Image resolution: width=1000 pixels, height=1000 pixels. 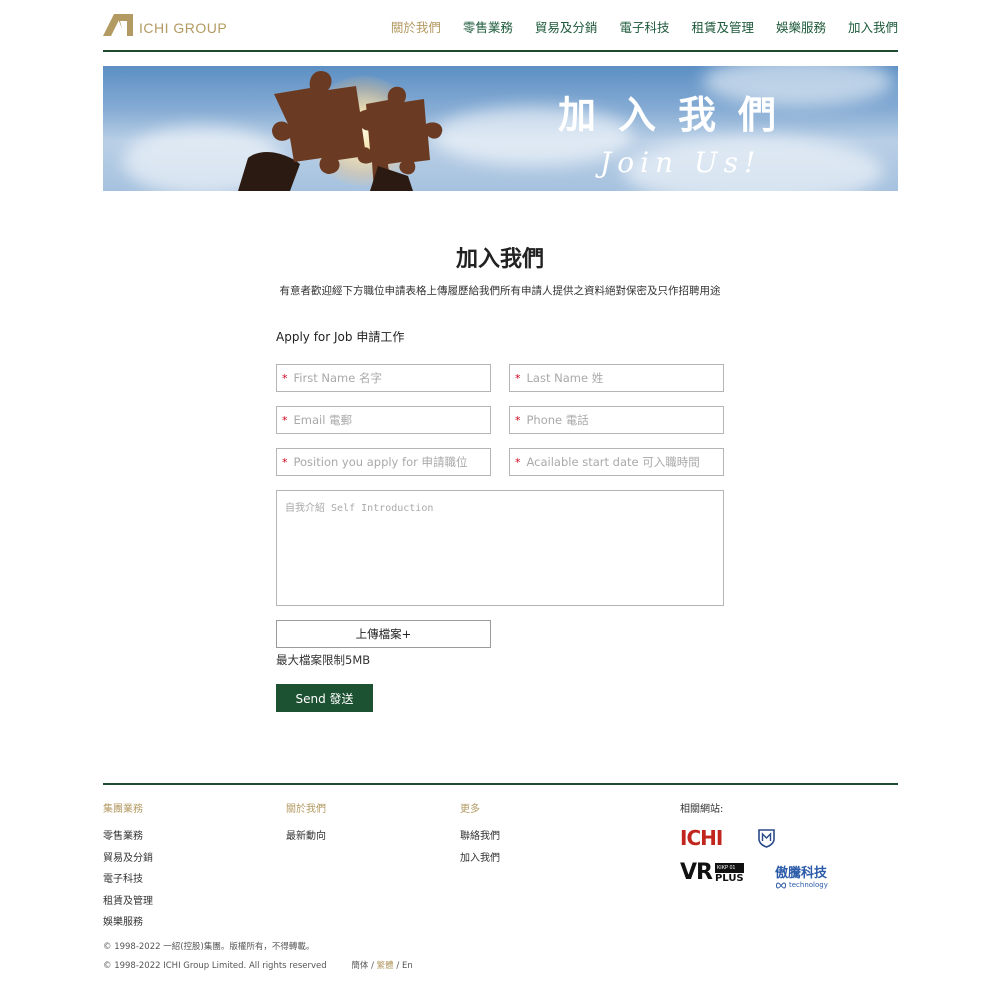 I want to click on phone-placeholder: Phone 電話, so click(x=557, y=420).